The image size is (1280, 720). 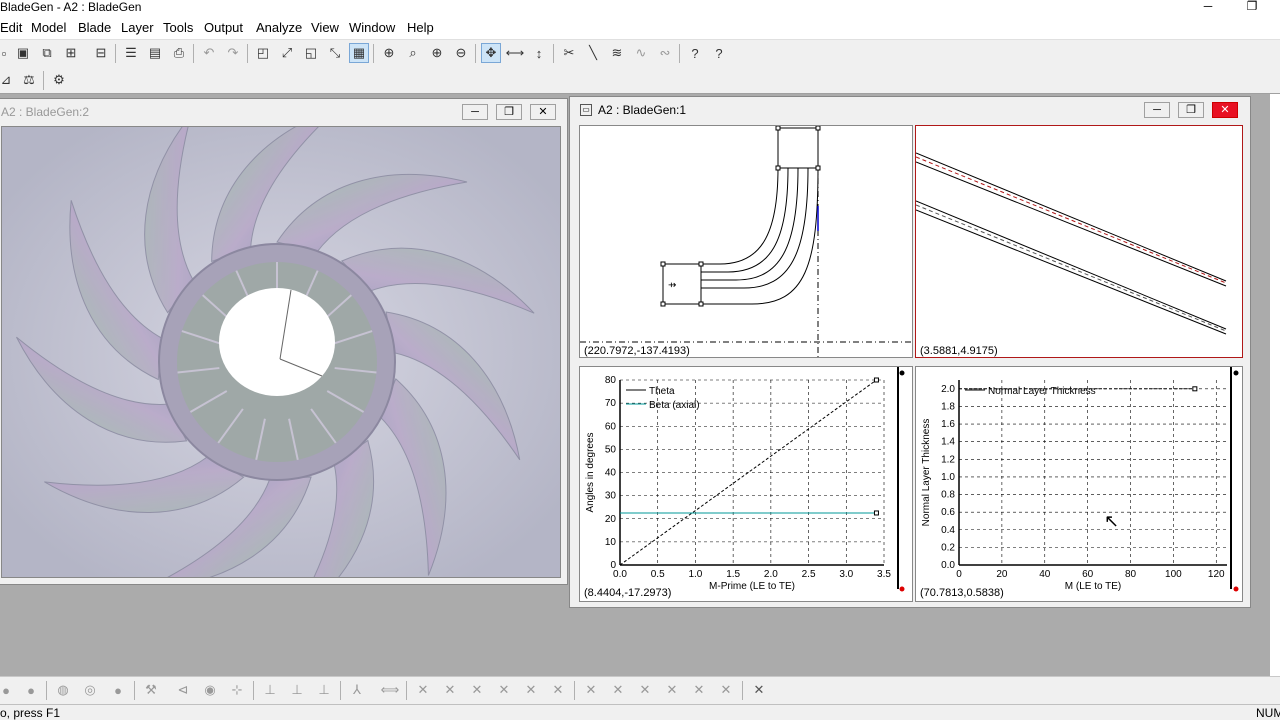 I want to click on meridional-view-pane: ⇸ (220.7972,-137.4193), so click(x=746, y=241).